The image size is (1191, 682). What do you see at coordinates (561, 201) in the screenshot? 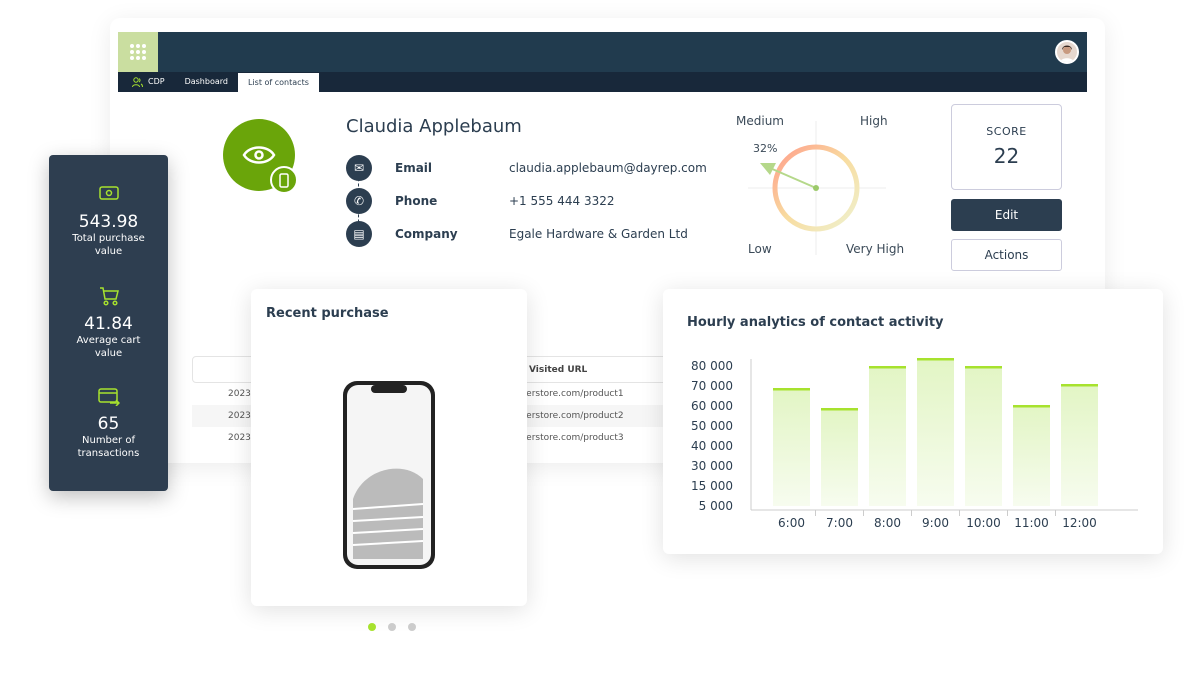
I see `phone-value: +1 555 444 3322` at bounding box center [561, 201].